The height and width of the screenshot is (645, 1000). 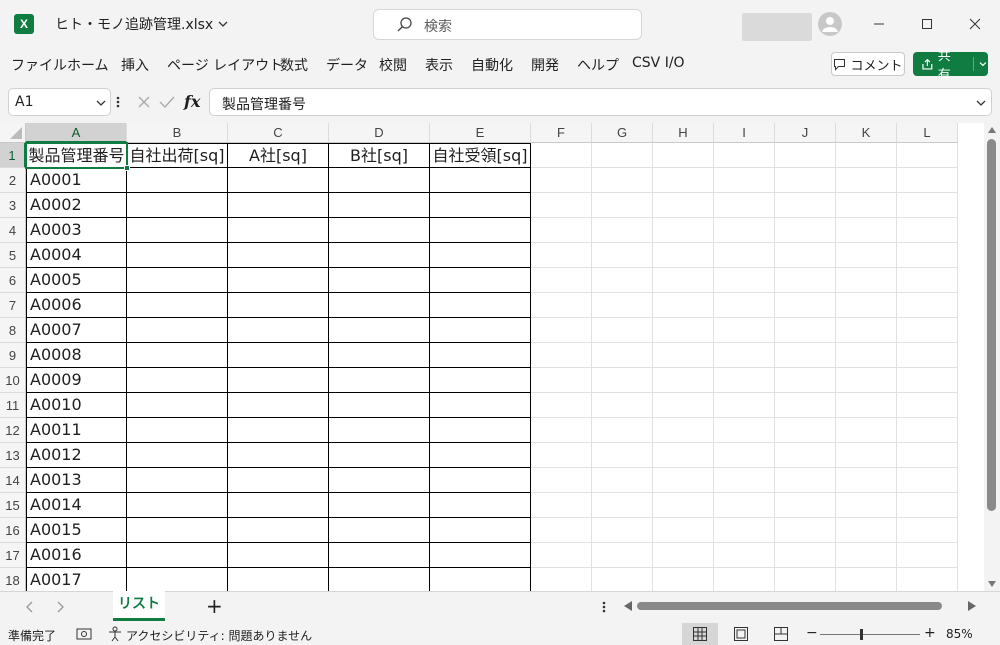 I want to click on cancel-entry-icon, so click(x=144, y=102).